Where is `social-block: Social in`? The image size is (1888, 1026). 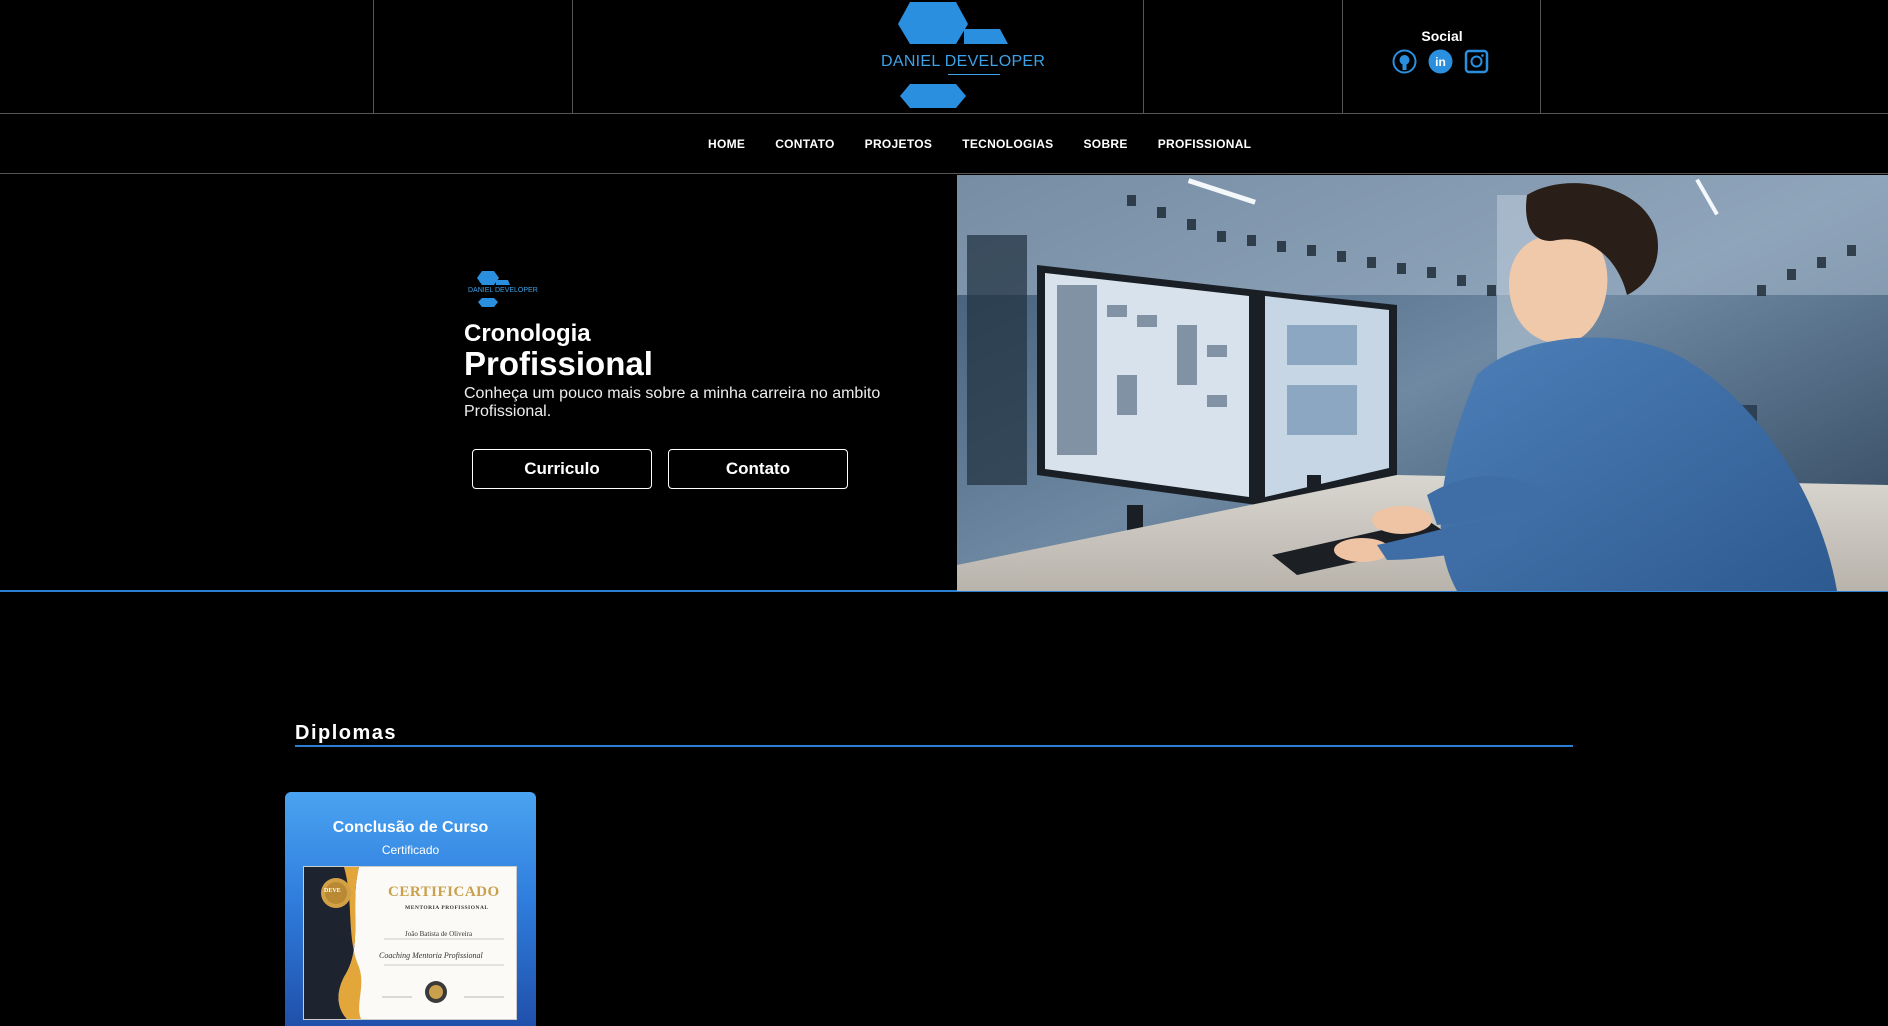 social-block: Social in is located at coordinates (1442, 57).